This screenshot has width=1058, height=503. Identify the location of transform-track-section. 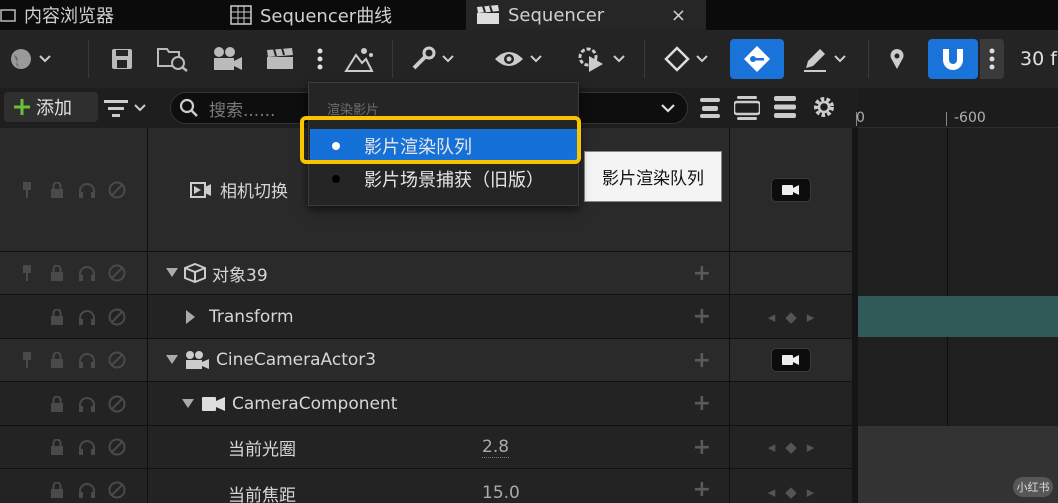
(958, 316).